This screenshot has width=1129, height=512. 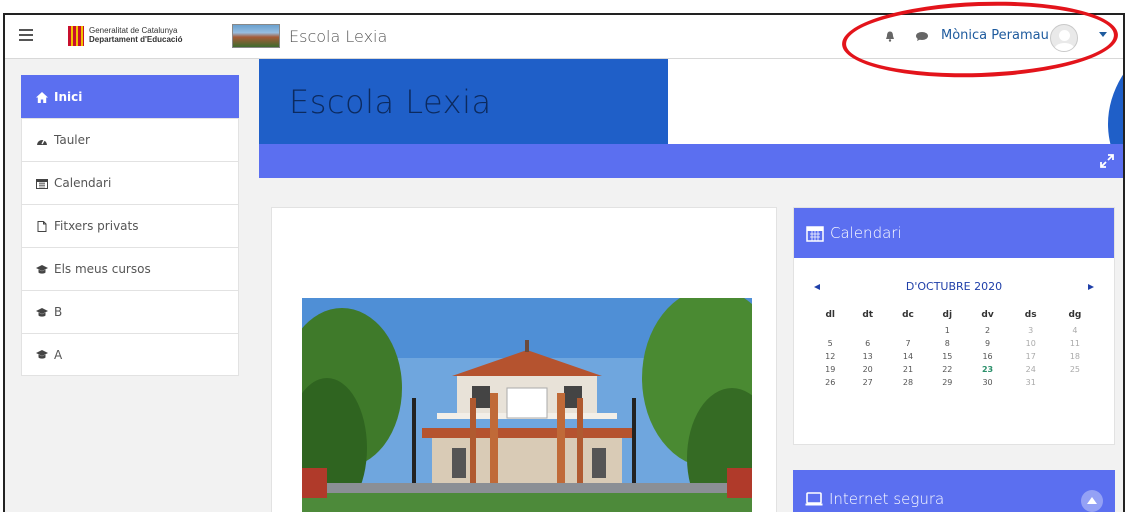 I want to click on calendar-day: 2, so click(x=988, y=330).